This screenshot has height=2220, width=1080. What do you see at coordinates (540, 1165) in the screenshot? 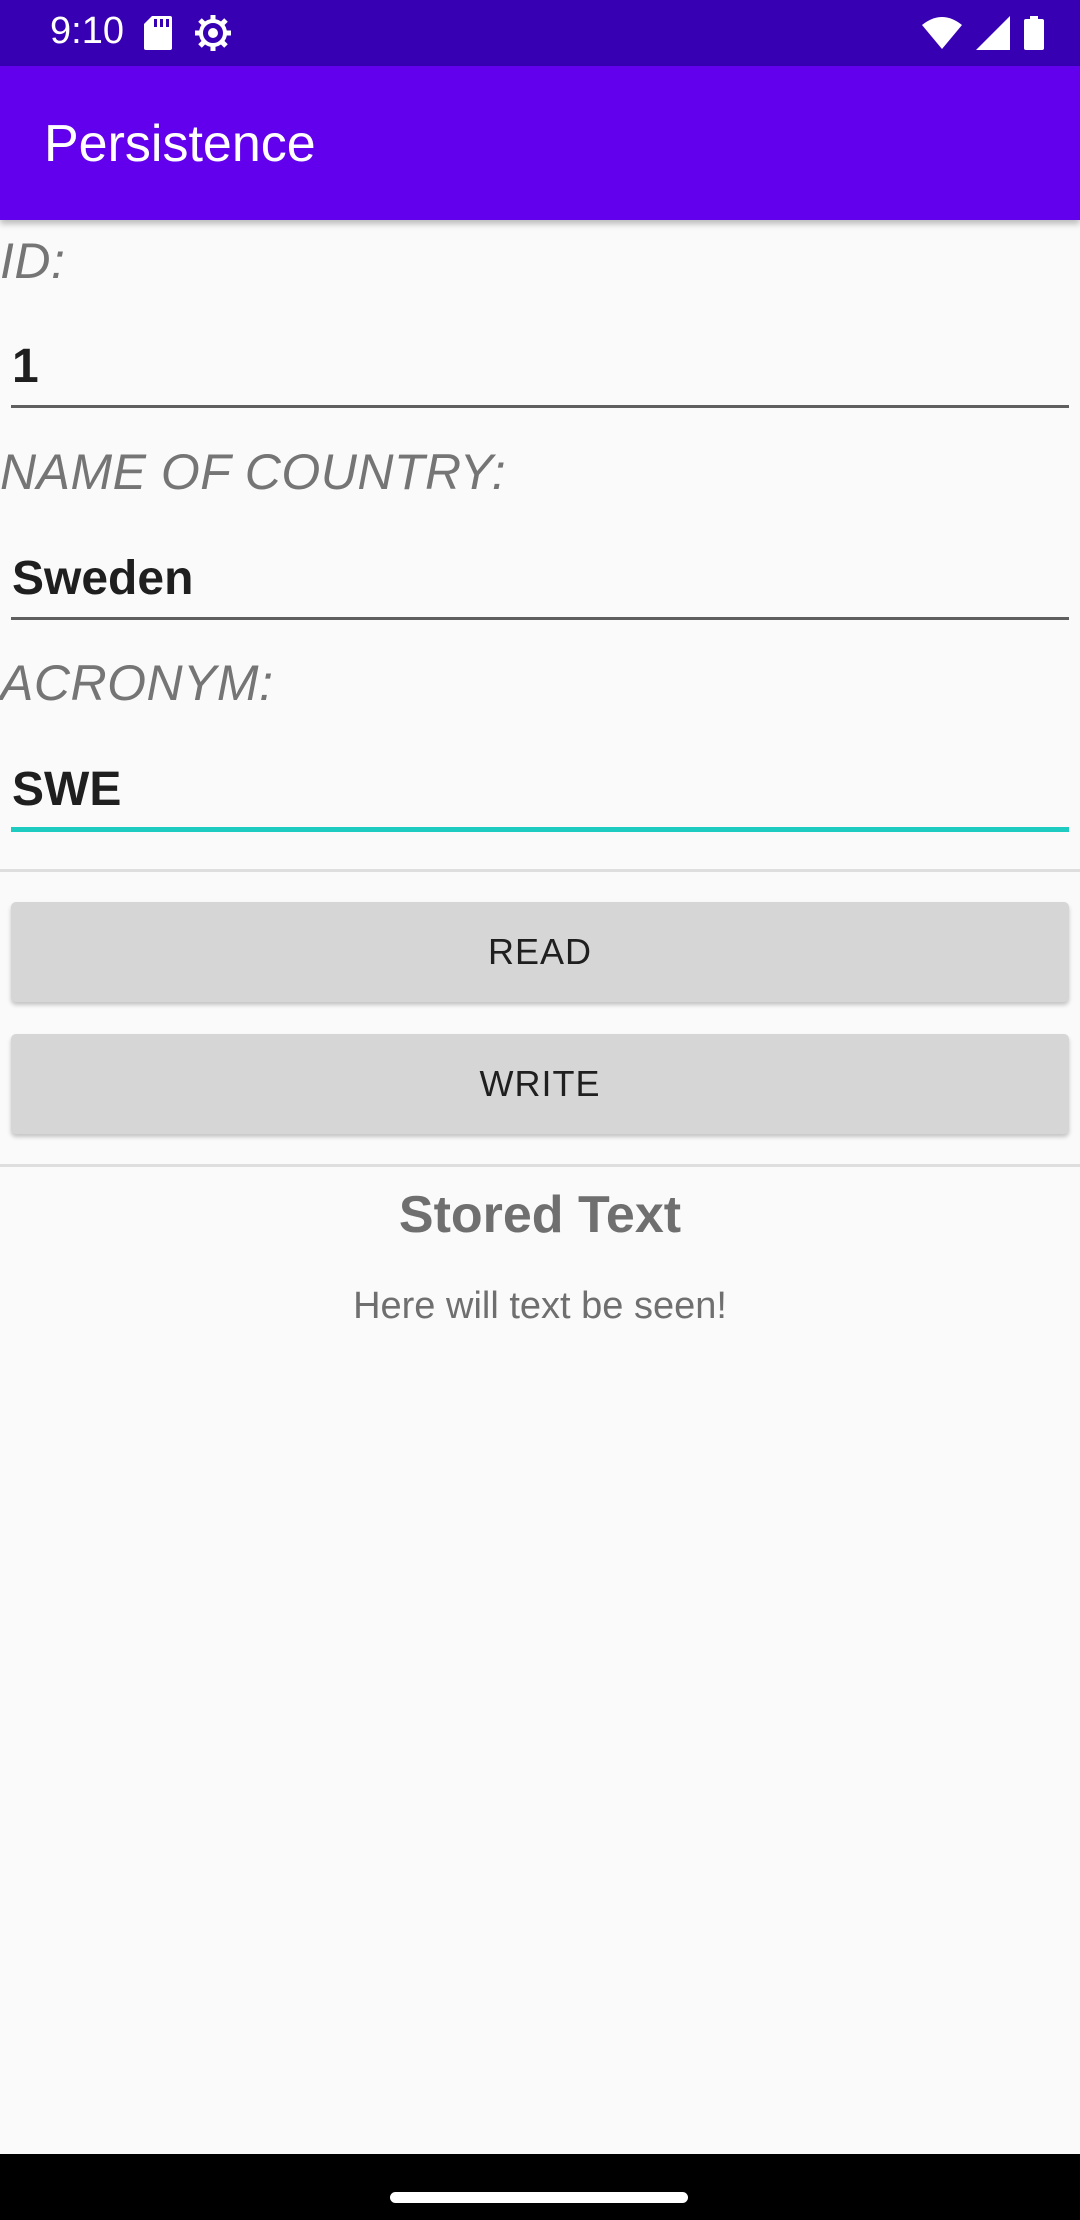
I see `divider-bottom` at bounding box center [540, 1165].